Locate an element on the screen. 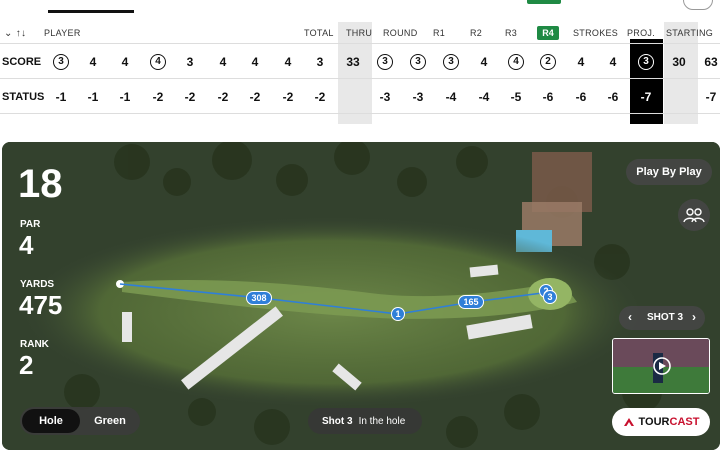 The image size is (720, 450). video-preview is located at coordinates (661, 366).